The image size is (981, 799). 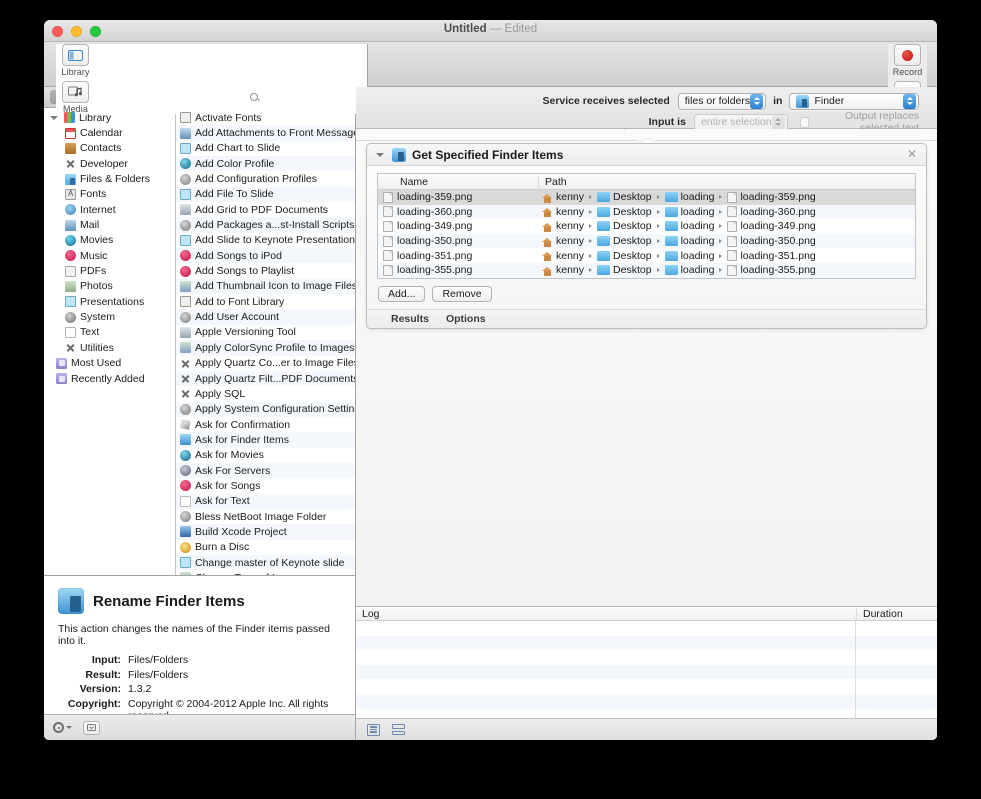 What do you see at coordinates (697, 197) in the screenshot?
I see `path-segment: loading` at bounding box center [697, 197].